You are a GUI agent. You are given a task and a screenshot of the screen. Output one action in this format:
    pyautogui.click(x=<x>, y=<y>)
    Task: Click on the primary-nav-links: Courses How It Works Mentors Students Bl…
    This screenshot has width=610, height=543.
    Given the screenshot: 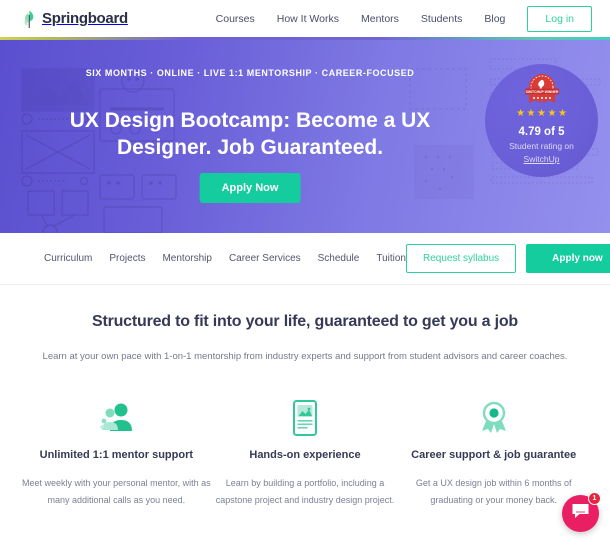 What is the action you would take?
    pyautogui.click(x=404, y=18)
    